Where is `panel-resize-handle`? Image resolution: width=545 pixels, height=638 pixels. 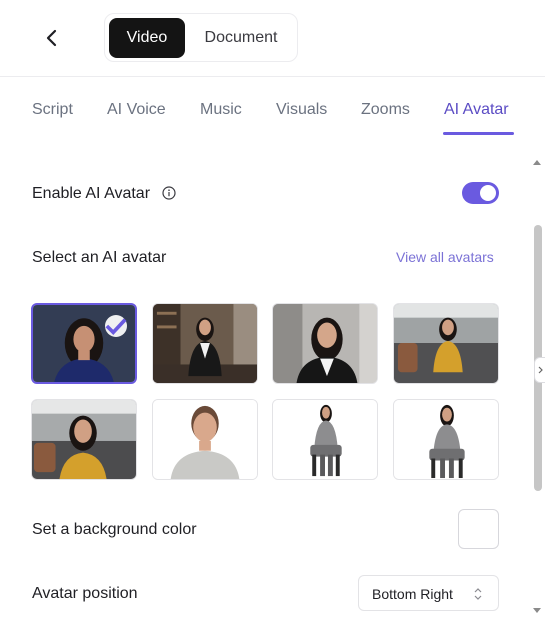 panel-resize-handle is located at coordinates (539, 370).